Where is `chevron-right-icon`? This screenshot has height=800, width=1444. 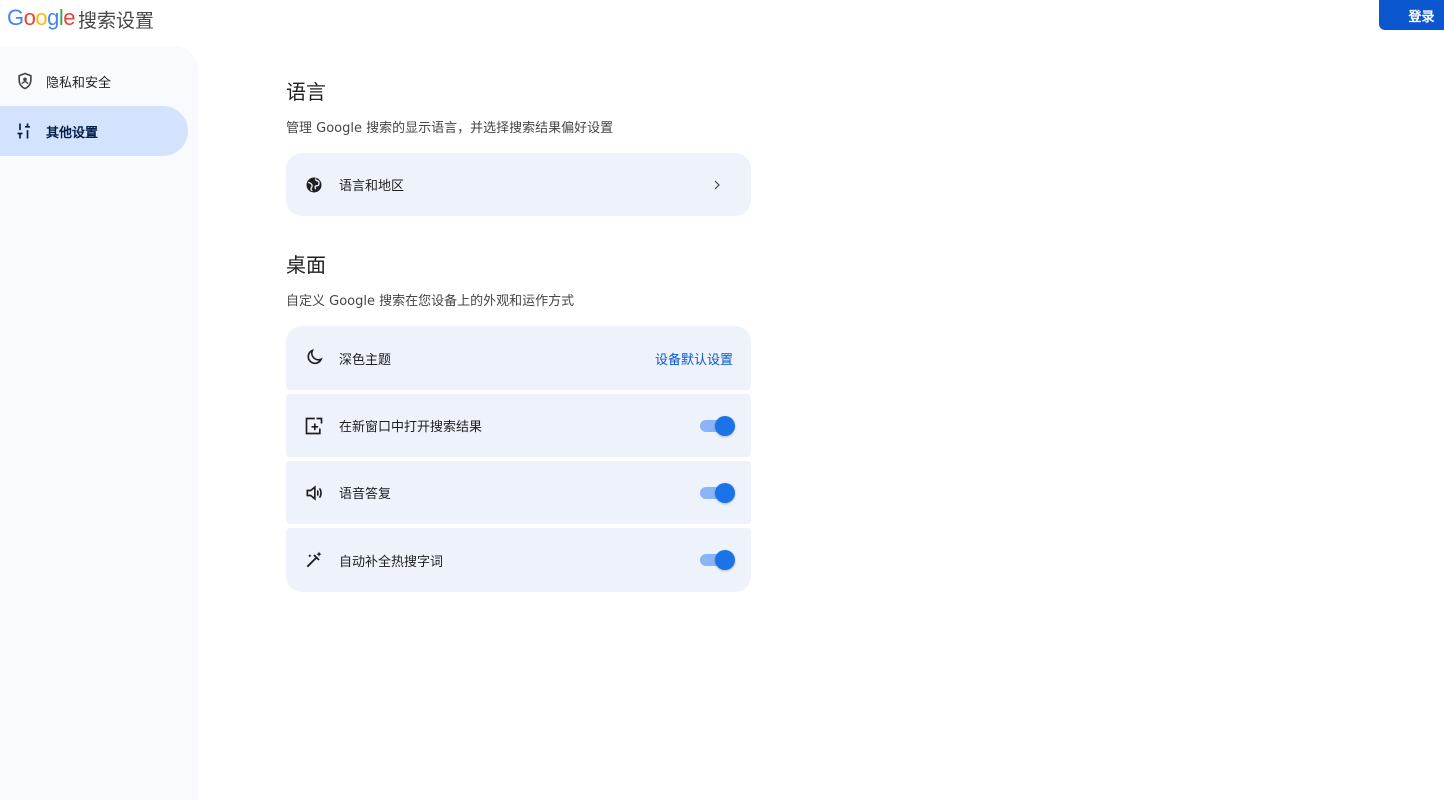
chevron-right-icon is located at coordinates (717, 185).